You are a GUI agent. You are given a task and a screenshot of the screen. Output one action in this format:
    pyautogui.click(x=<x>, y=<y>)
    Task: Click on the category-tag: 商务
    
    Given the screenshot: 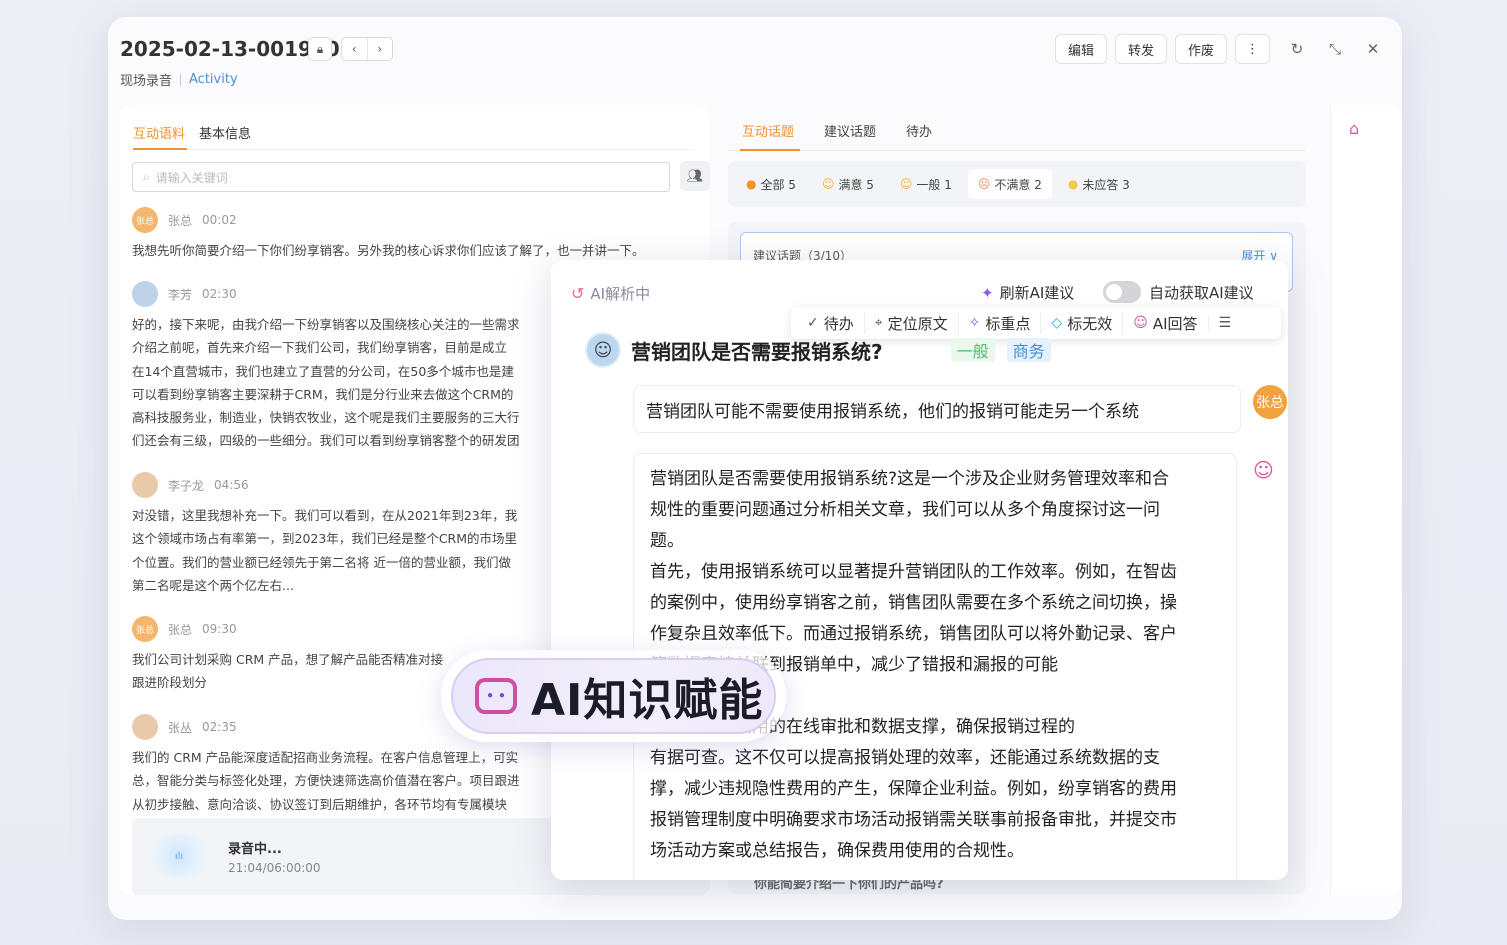 What is the action you would take?
    pyautogui.click(x=1028, y=350)
    